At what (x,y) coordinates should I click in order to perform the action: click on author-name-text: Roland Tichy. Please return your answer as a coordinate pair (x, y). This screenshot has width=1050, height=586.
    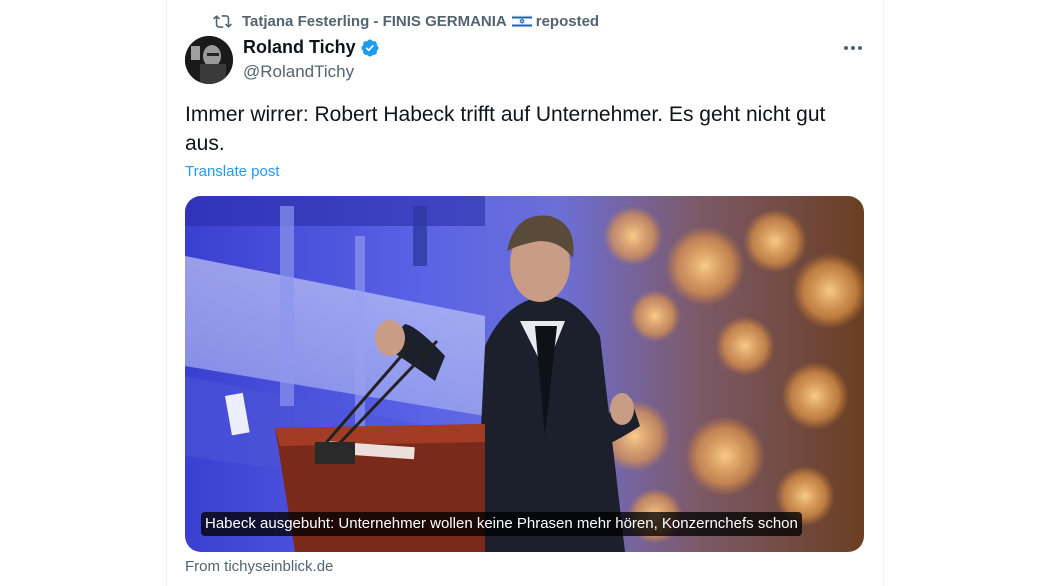
    Looking at the image, I should click on (299, 47).